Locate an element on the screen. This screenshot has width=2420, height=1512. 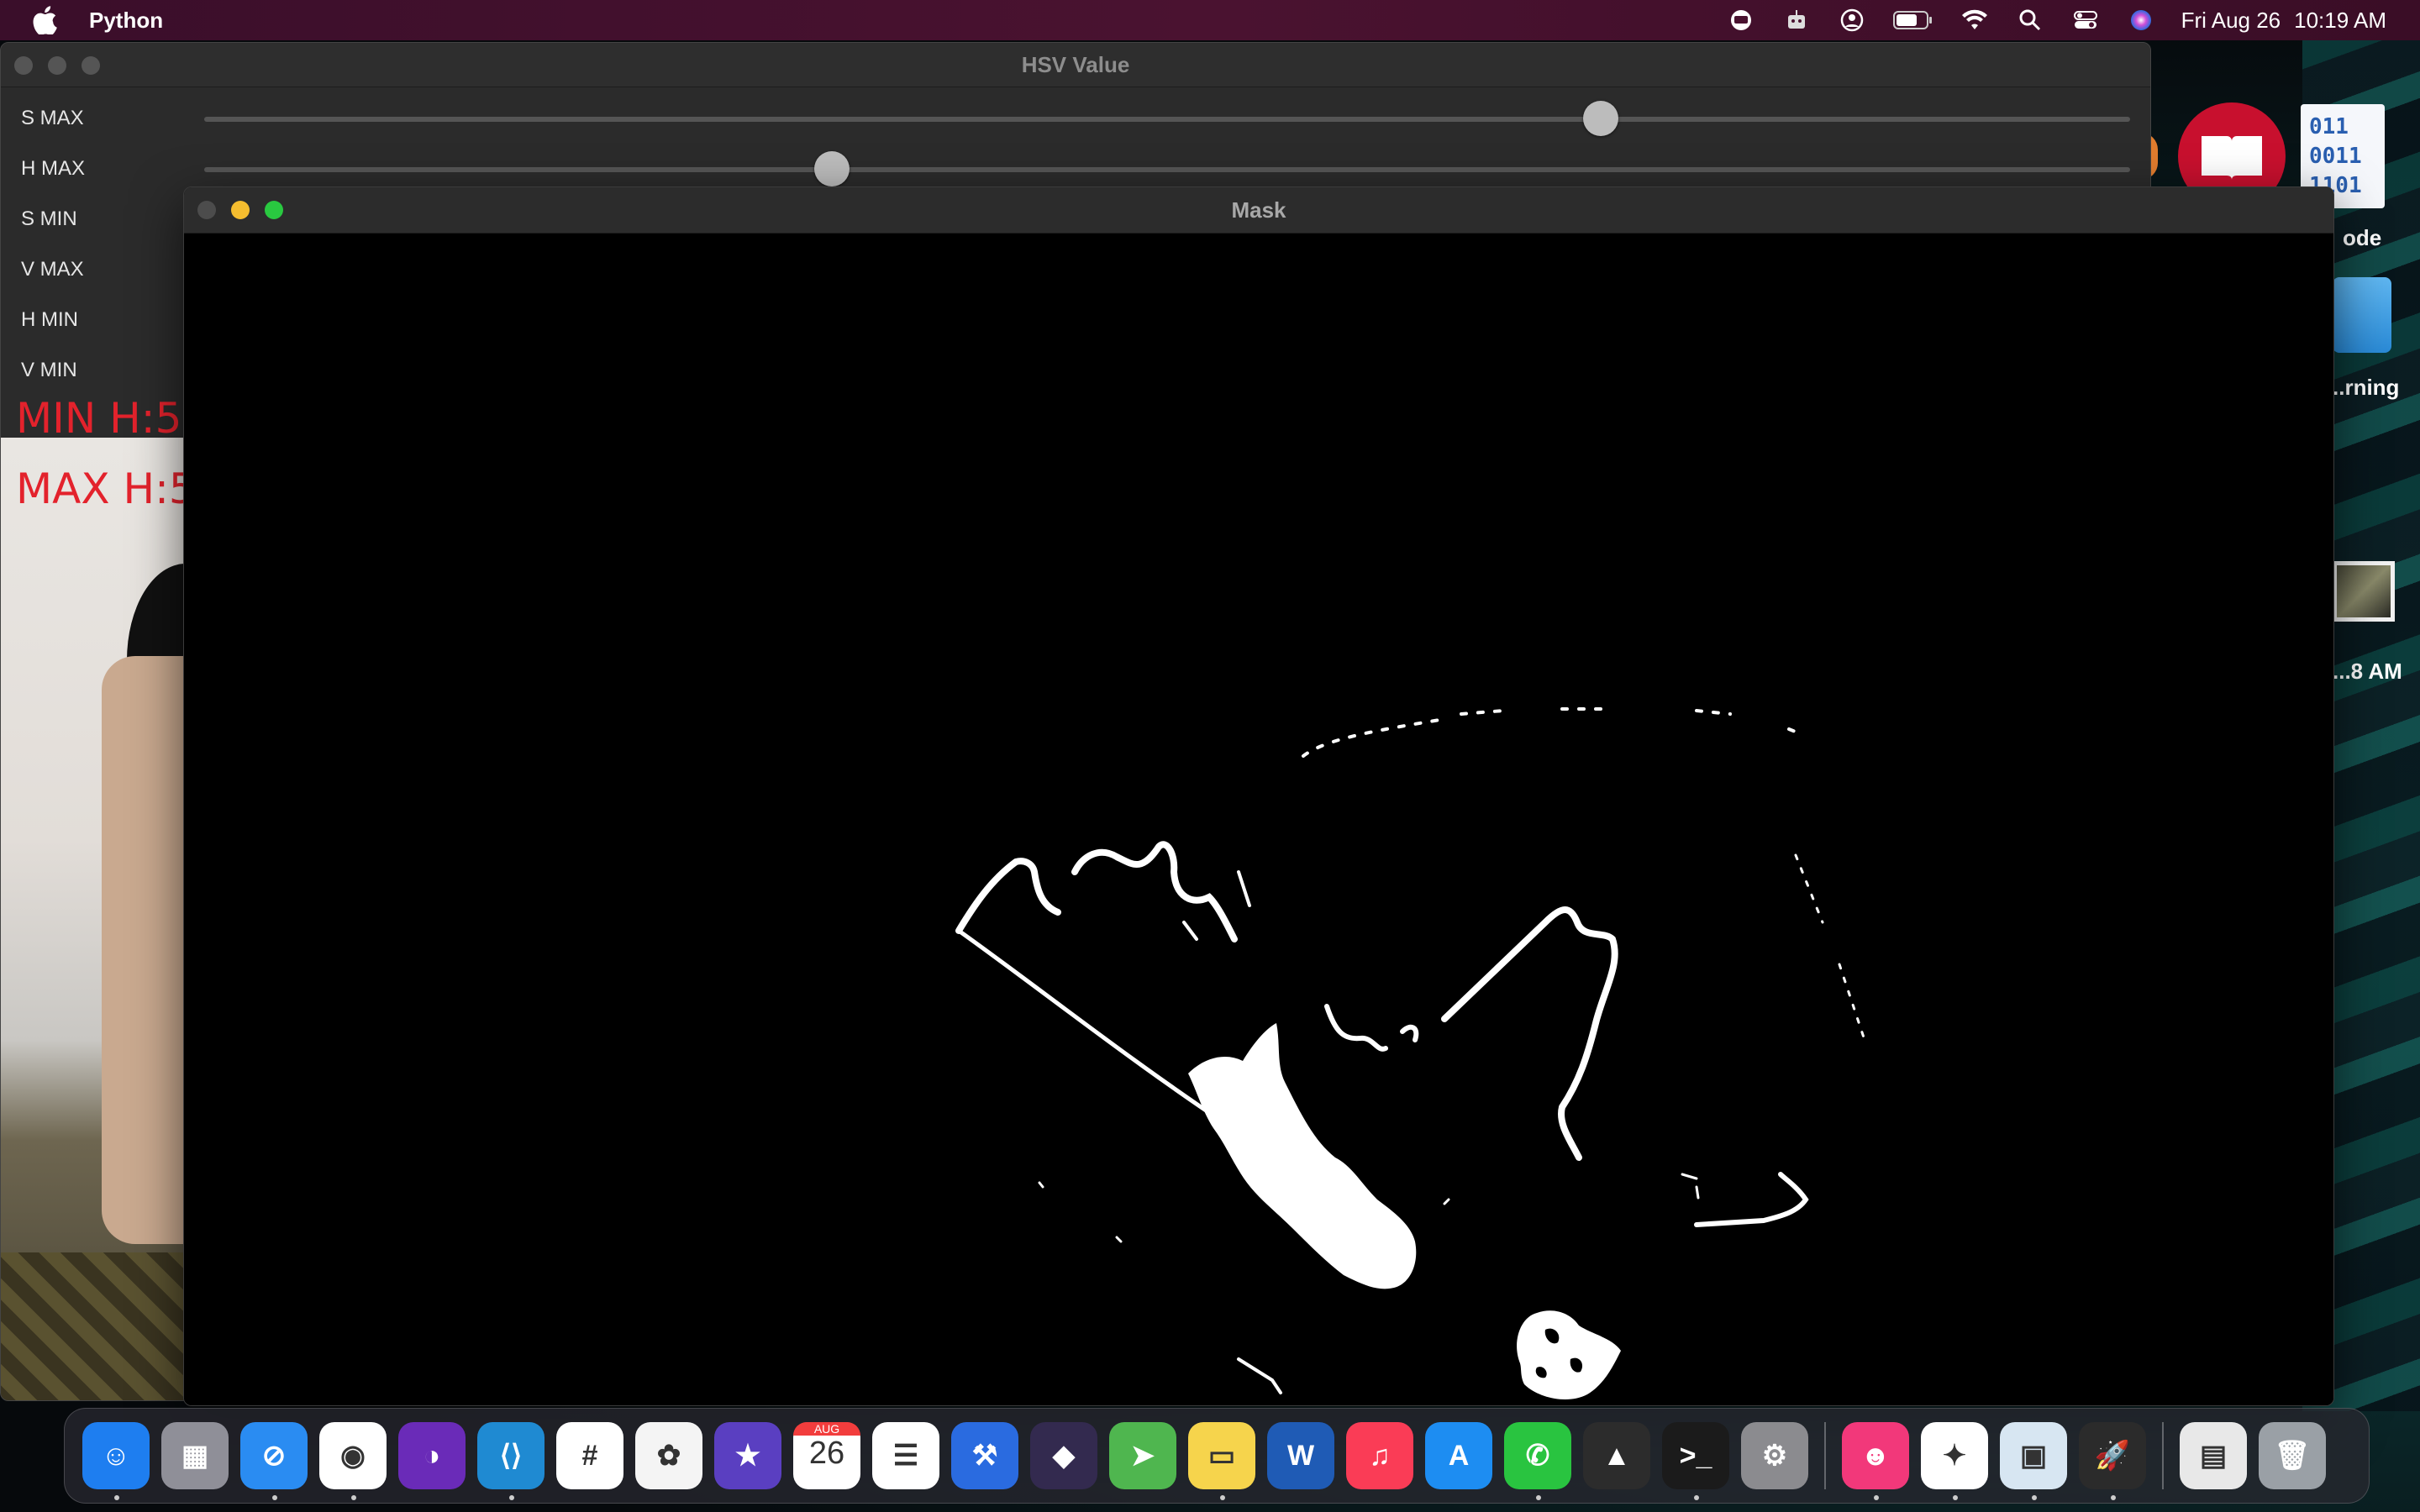
camera-feed is located at coordinates (92, 919).